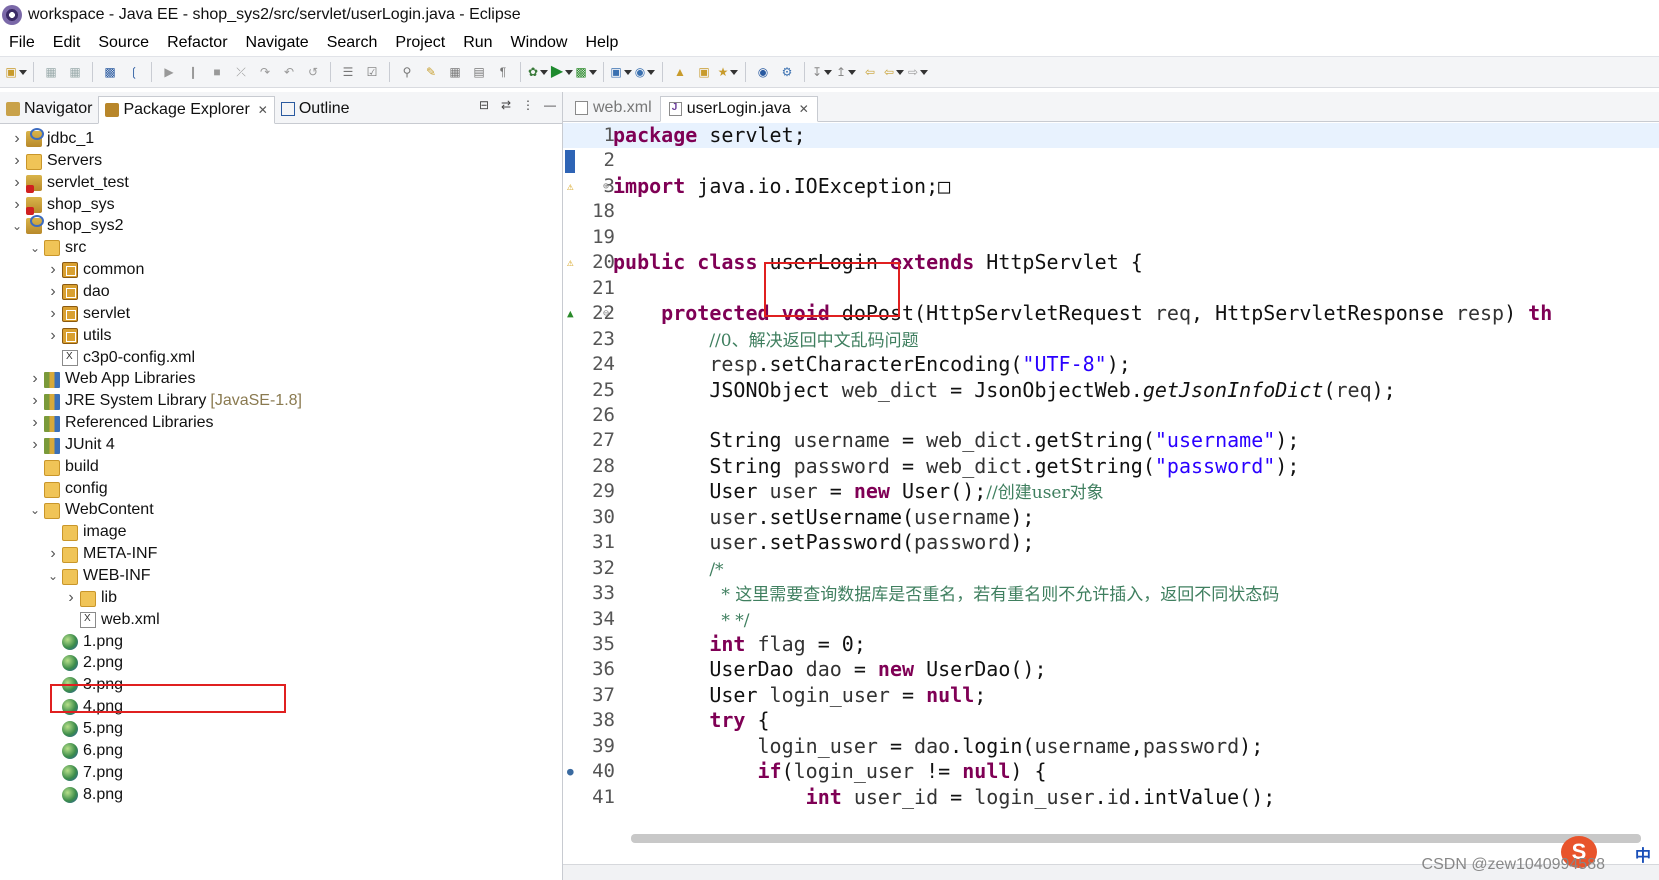  Describe the element at coordinates (84, 773) in the screenshot. I see `tree-item: 7.png` at that location.